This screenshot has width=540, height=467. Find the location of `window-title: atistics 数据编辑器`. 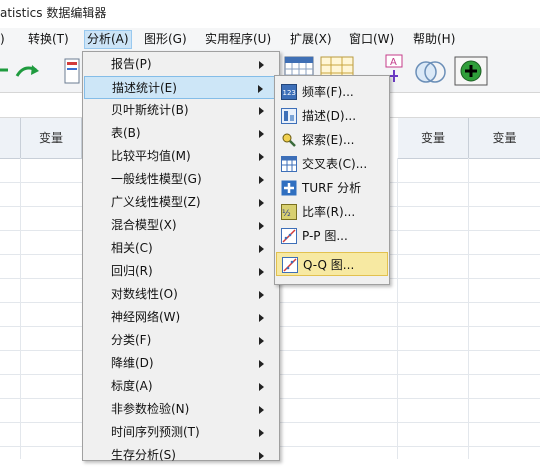

window-title: atistics 数据编辑器 is located at coordinates (53, 13).